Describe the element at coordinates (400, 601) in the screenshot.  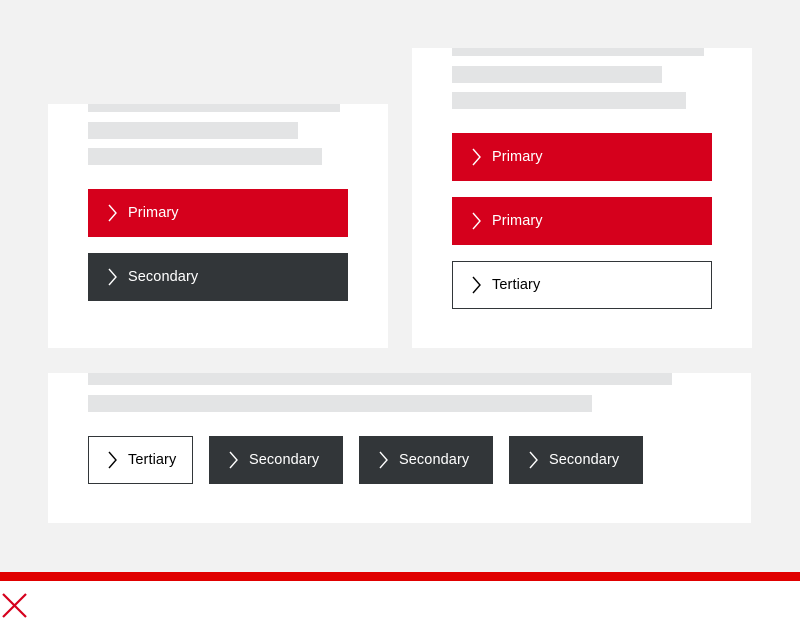
I see `footer-strip` at that location.